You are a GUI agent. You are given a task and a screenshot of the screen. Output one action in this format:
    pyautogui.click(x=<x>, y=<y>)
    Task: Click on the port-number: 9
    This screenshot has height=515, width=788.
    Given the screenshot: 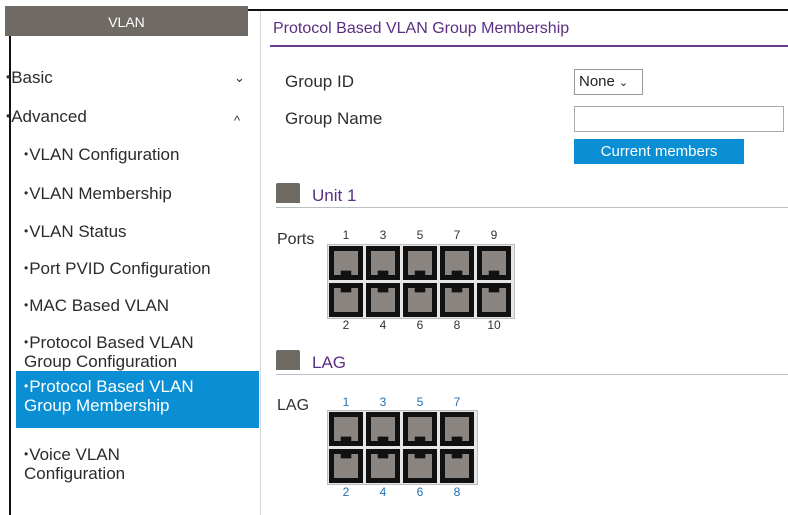 What is the action you would take?
    pyautogui.click(x=494, y=235)
    